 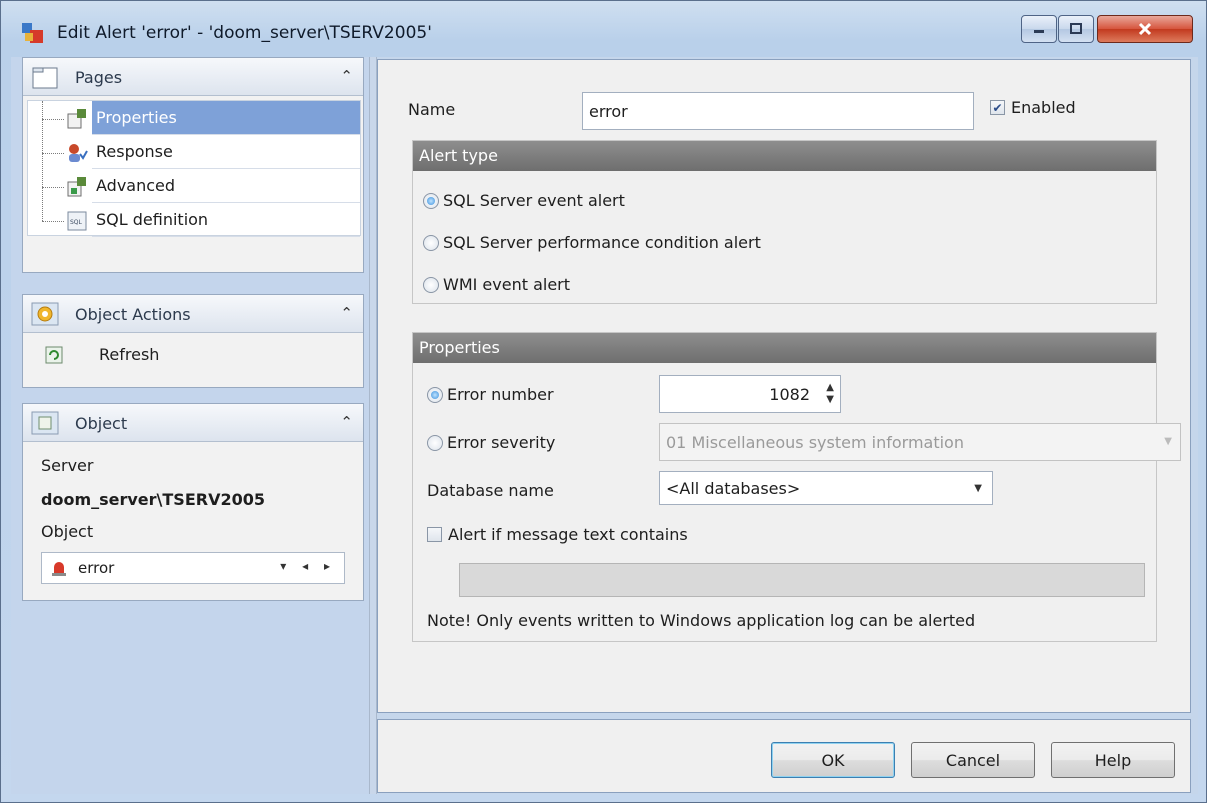 I want to click on page-properties: Properties, so click(x=226, y=118).